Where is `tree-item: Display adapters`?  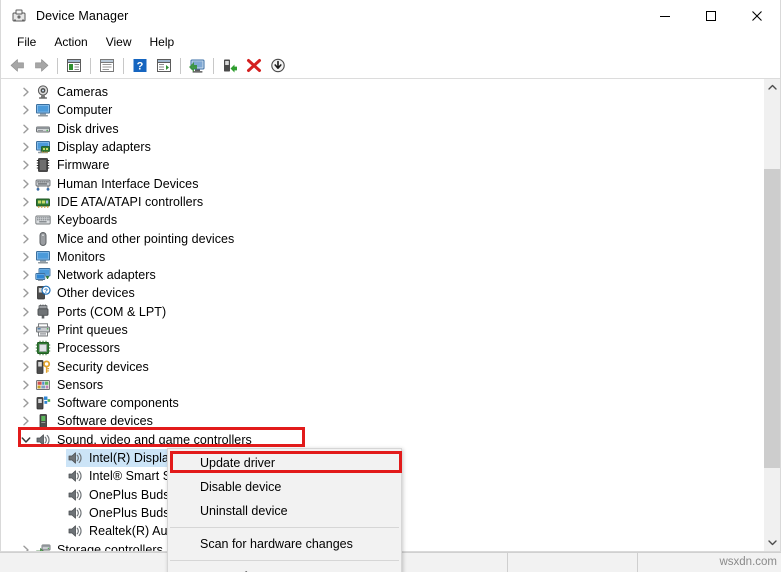 tree-item: Display adapters is located at coordinates (382, 147).